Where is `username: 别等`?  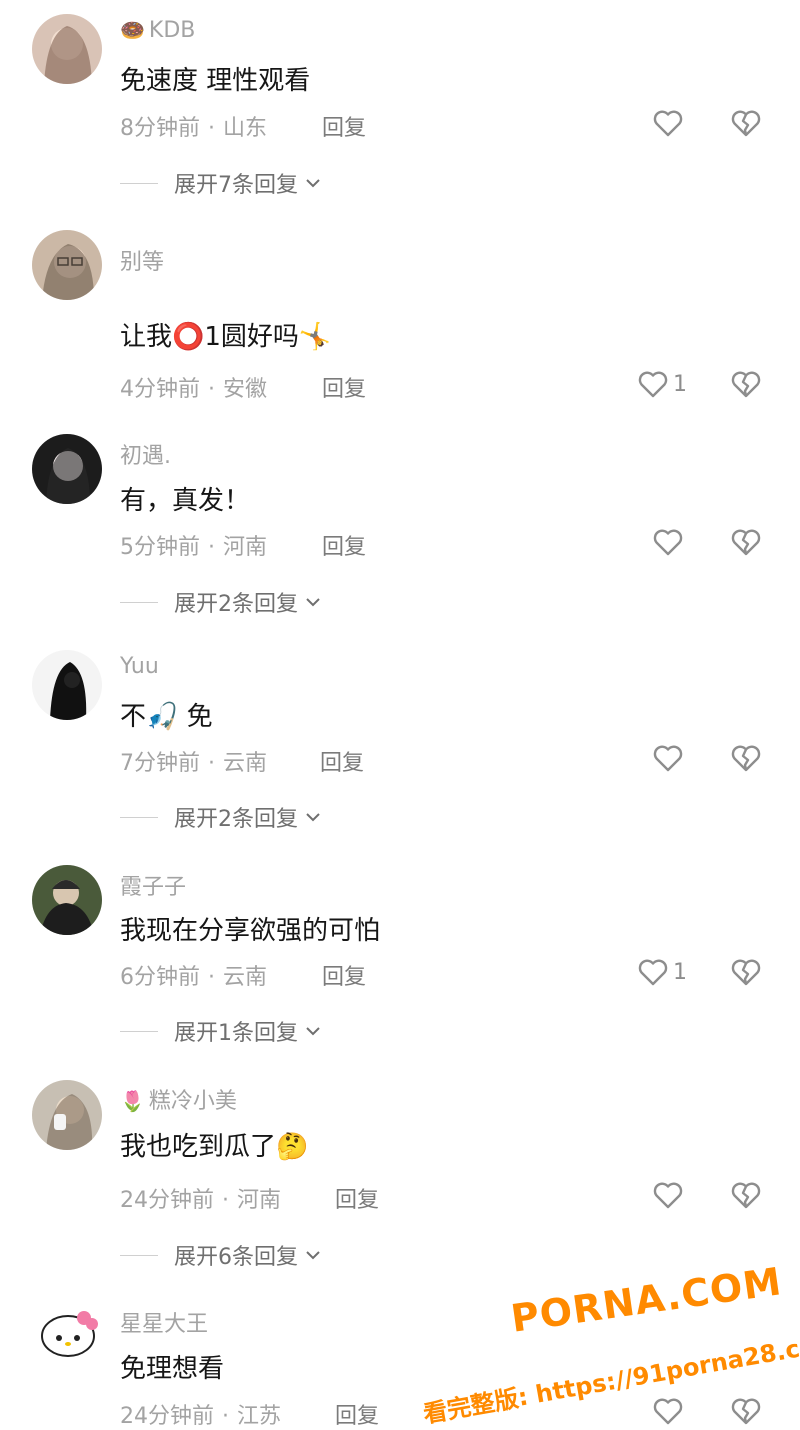 username: 别等 is located at coordinates (142, 260).